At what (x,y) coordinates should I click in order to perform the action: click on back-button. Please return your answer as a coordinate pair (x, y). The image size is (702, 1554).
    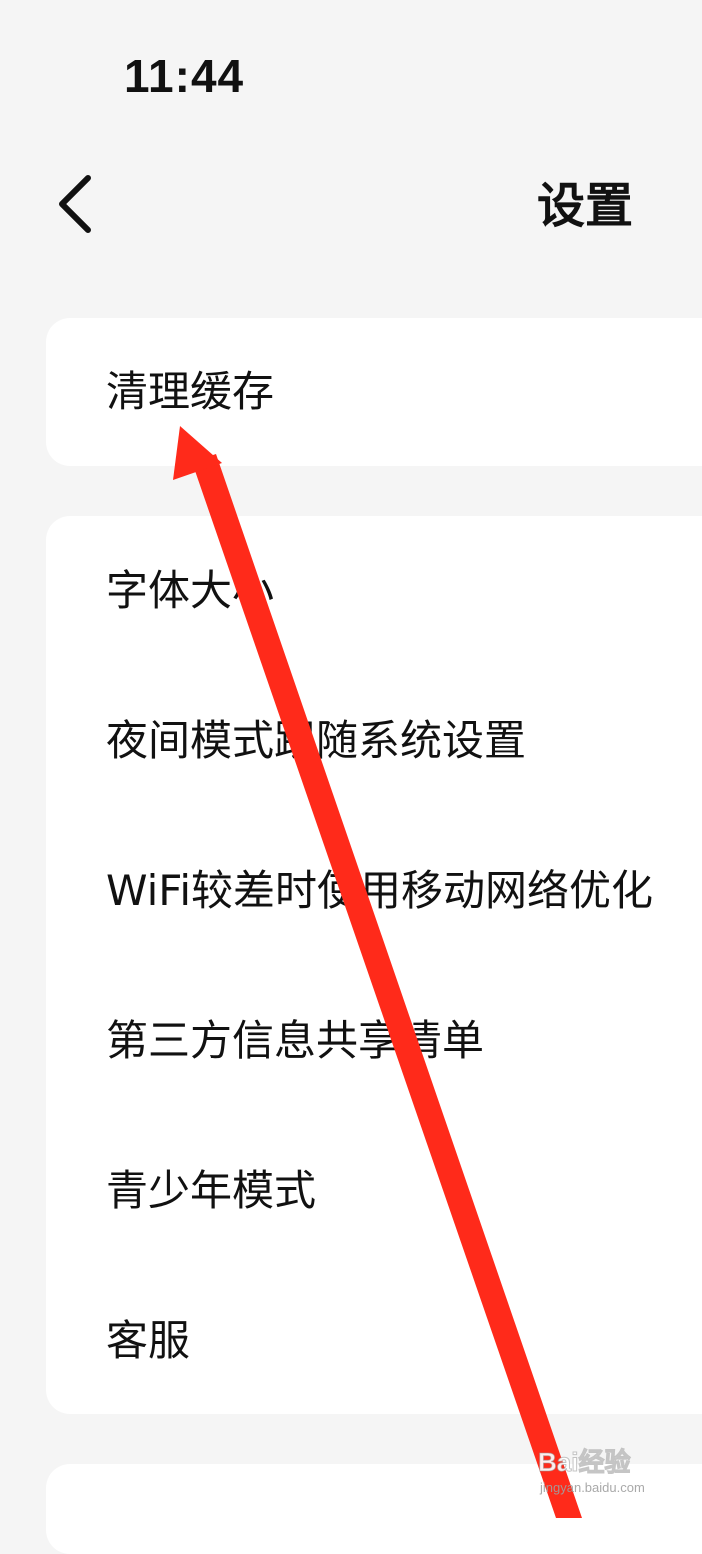
    Looking at the image, I should click on (79, 204).